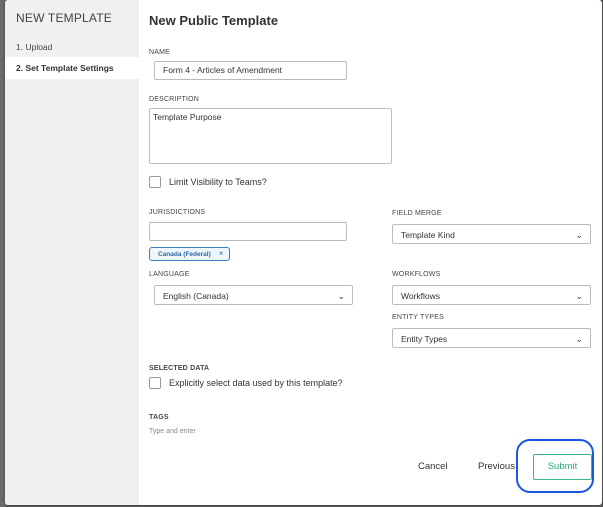 The height and width of the screenshot is (507, 603). Describe the element at coordinates (72, 68) in the screenshot. I see `step-set-template-settings: 2. Set Template Settings` at that location.